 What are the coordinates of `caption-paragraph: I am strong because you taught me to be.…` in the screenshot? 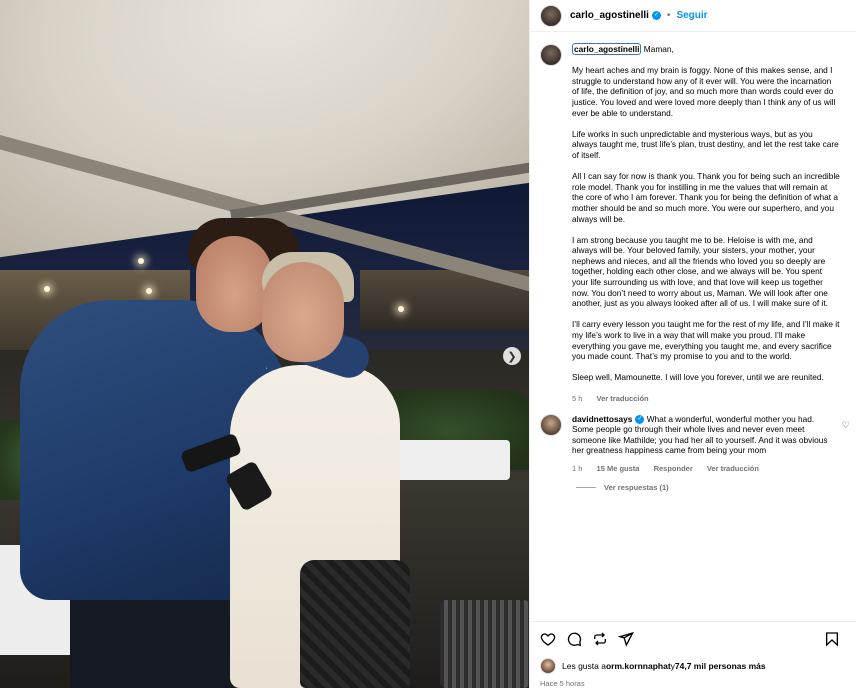 It's located at (700, 271).